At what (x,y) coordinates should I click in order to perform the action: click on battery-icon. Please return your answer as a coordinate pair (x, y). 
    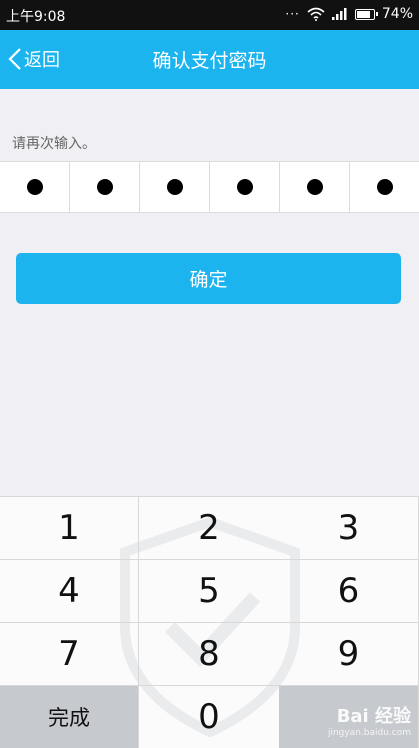
    Looking at the image, I should click on (366, 14).